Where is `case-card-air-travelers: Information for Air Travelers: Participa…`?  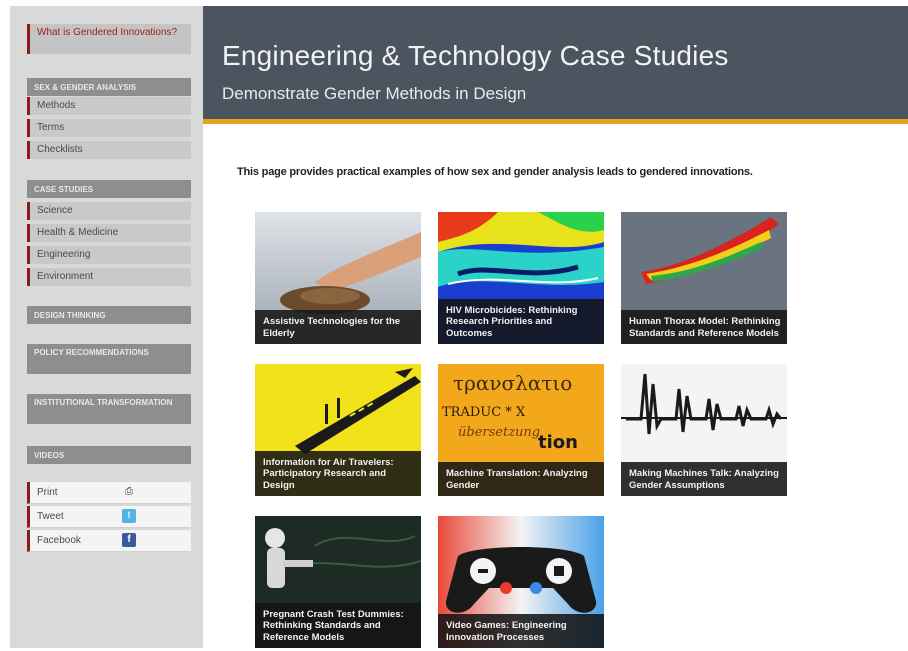
case-card-air-travelers: Information for Air Travelers: Participa… is located at coordinates (338, 430).